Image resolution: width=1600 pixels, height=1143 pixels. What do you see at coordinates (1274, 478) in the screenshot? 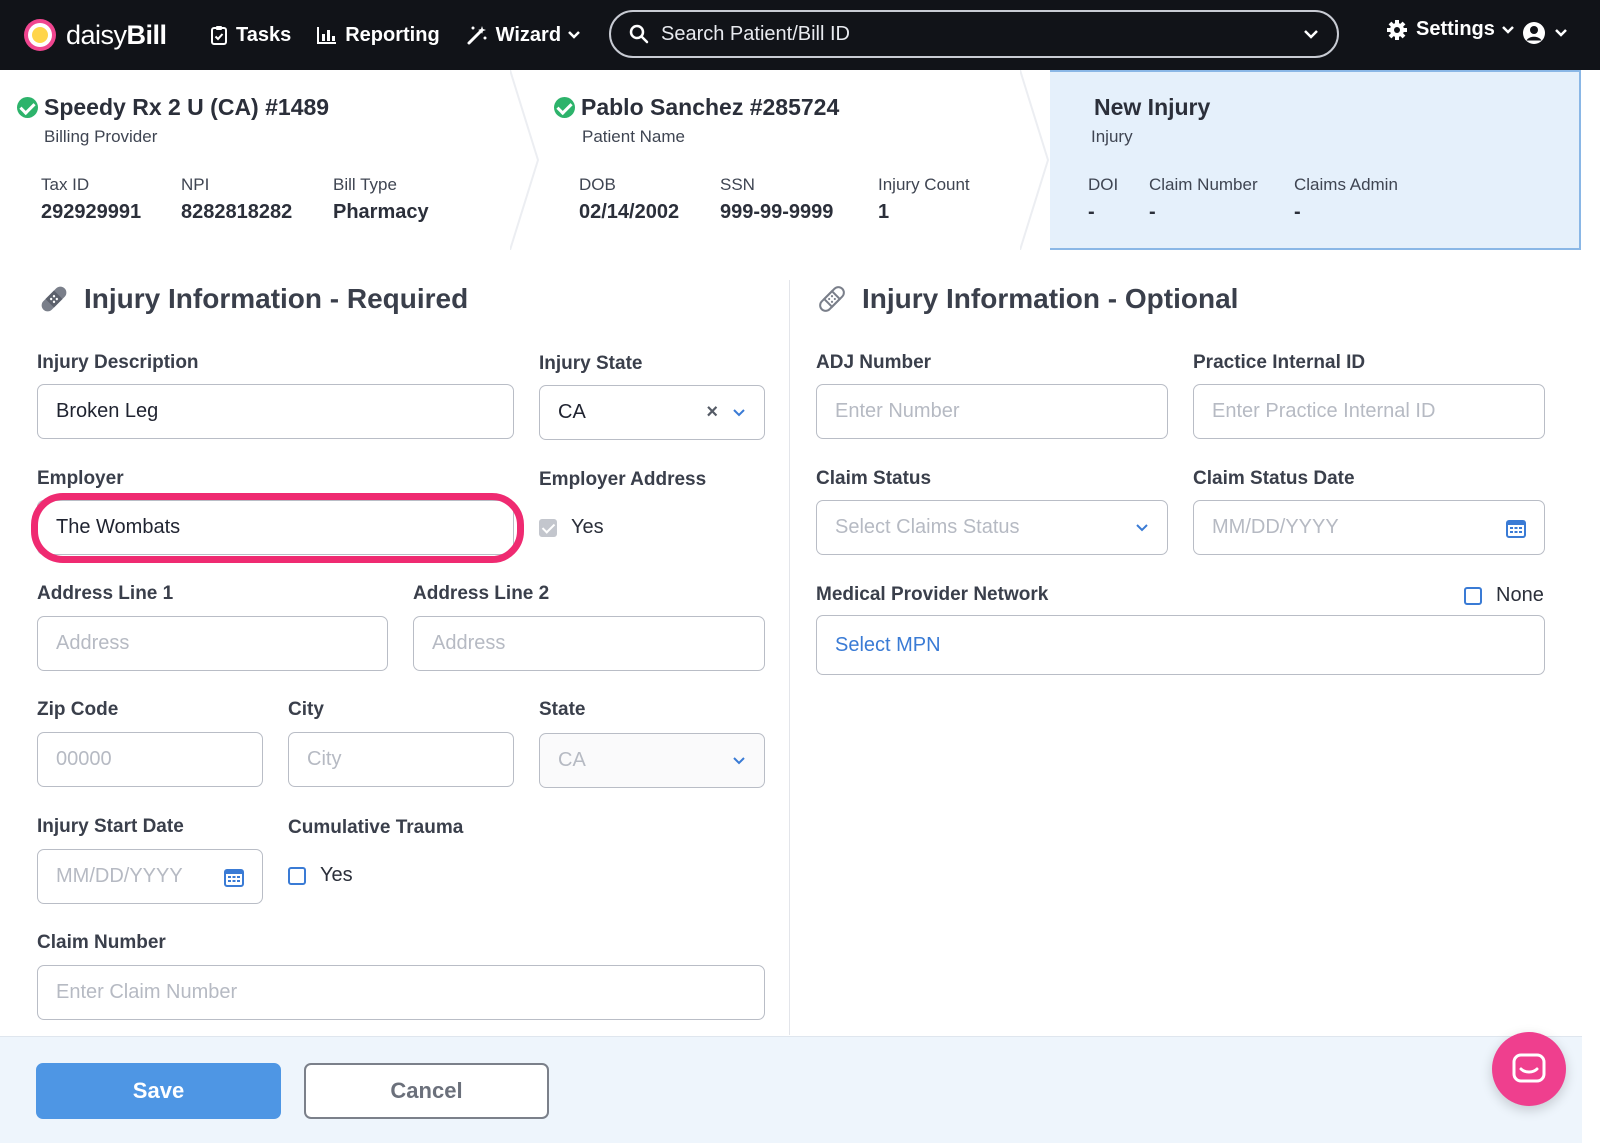
I see `claim-status-date-label: Claim Status Date` at bounding box center [1274, 478].